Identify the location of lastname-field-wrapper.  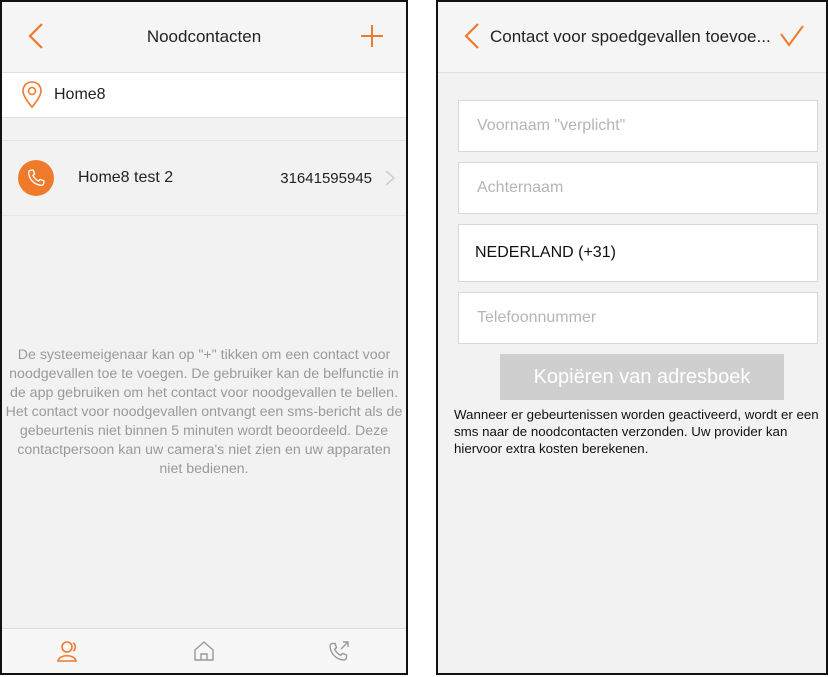
(638, 188).